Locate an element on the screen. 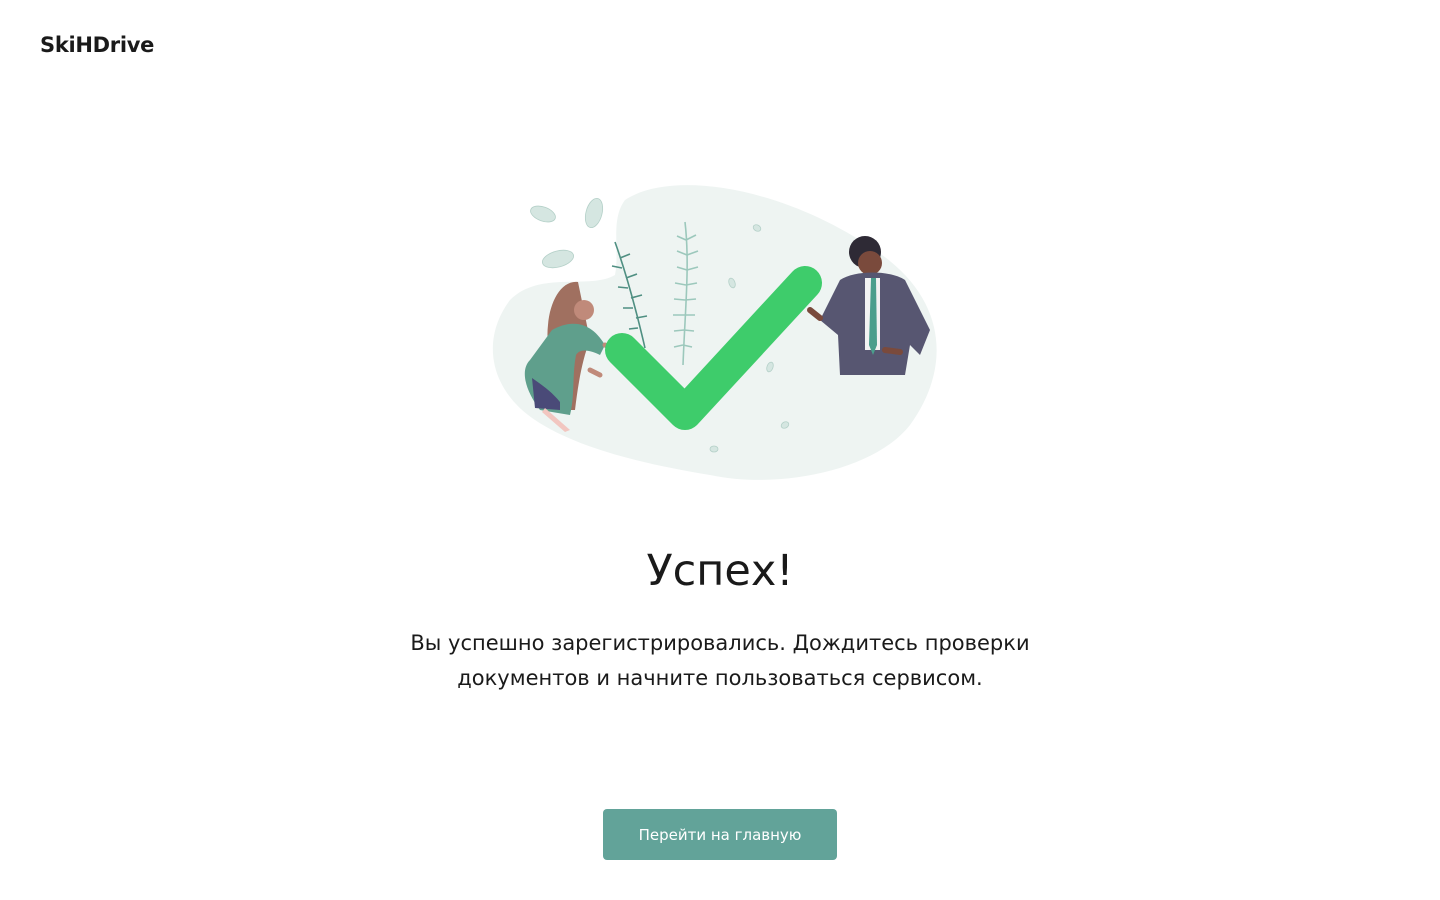 This screenshot has height=900, width=1440. success-checkmark-illustration is located at coordinates (714, 332).